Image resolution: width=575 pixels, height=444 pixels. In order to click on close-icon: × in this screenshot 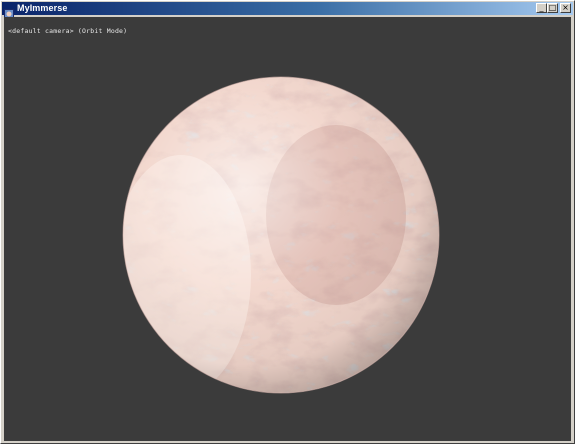, I will do `click(565, 7)`.